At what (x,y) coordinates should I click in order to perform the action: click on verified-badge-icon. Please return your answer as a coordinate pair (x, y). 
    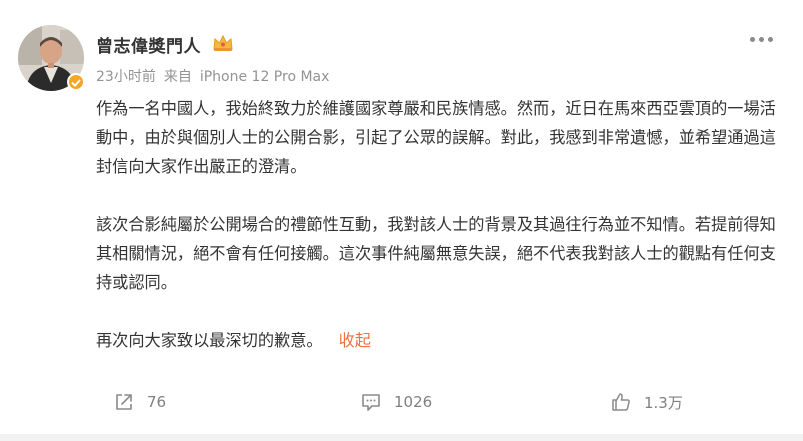
    Looking at the image, I should click on (76, 82).